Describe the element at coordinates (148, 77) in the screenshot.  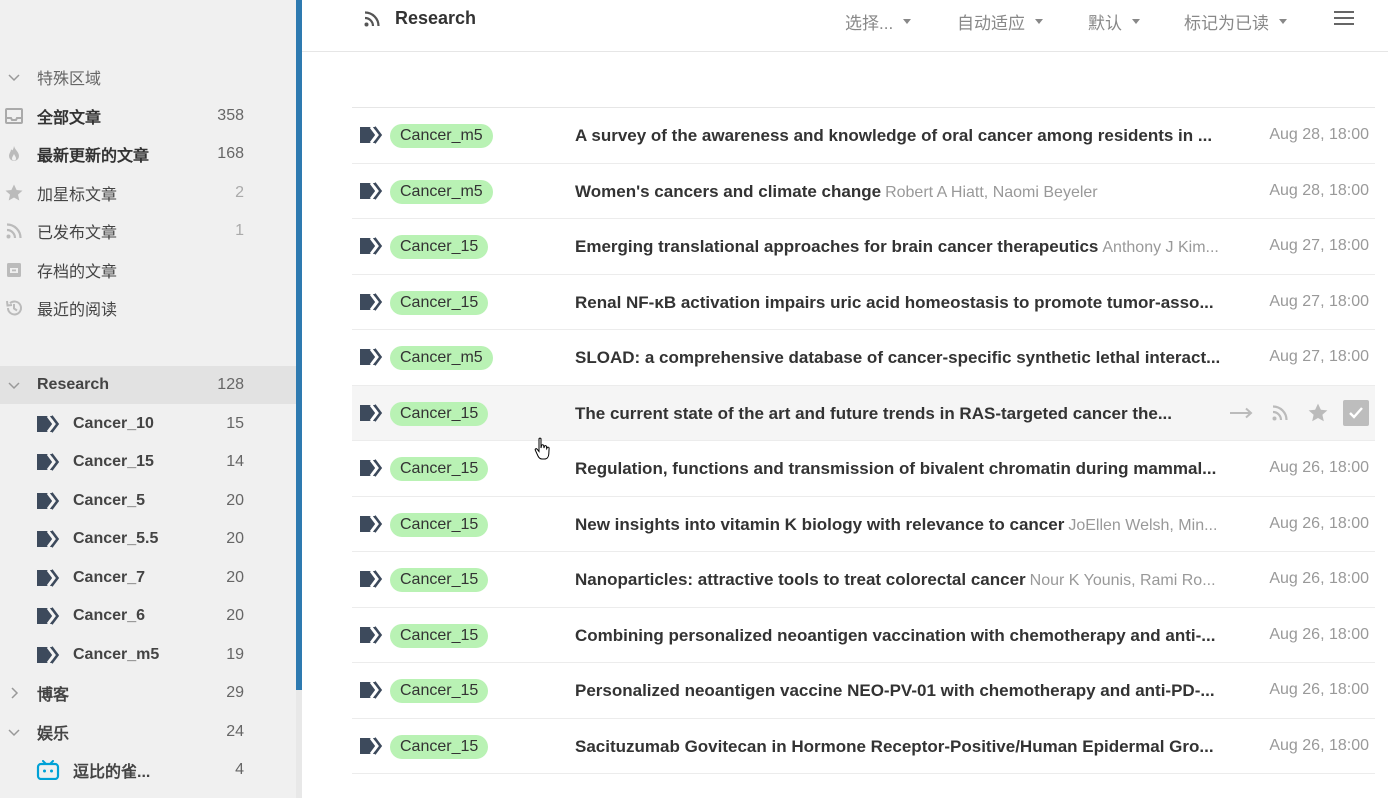
I see `special-section-header: 特殊区域` at that location.